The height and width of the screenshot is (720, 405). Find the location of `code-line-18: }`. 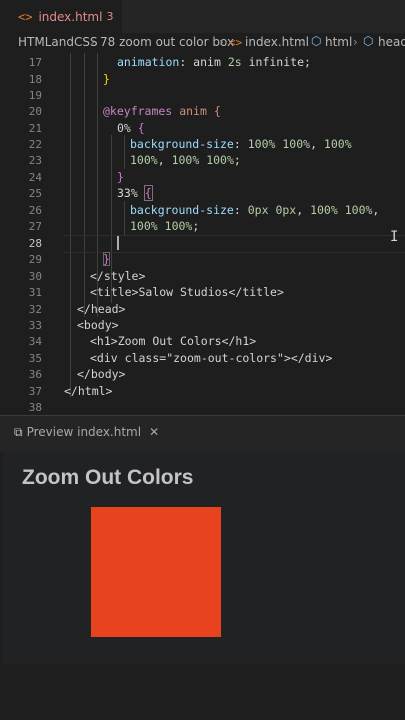

code-line-18: } is located at coordinates (106, 79).